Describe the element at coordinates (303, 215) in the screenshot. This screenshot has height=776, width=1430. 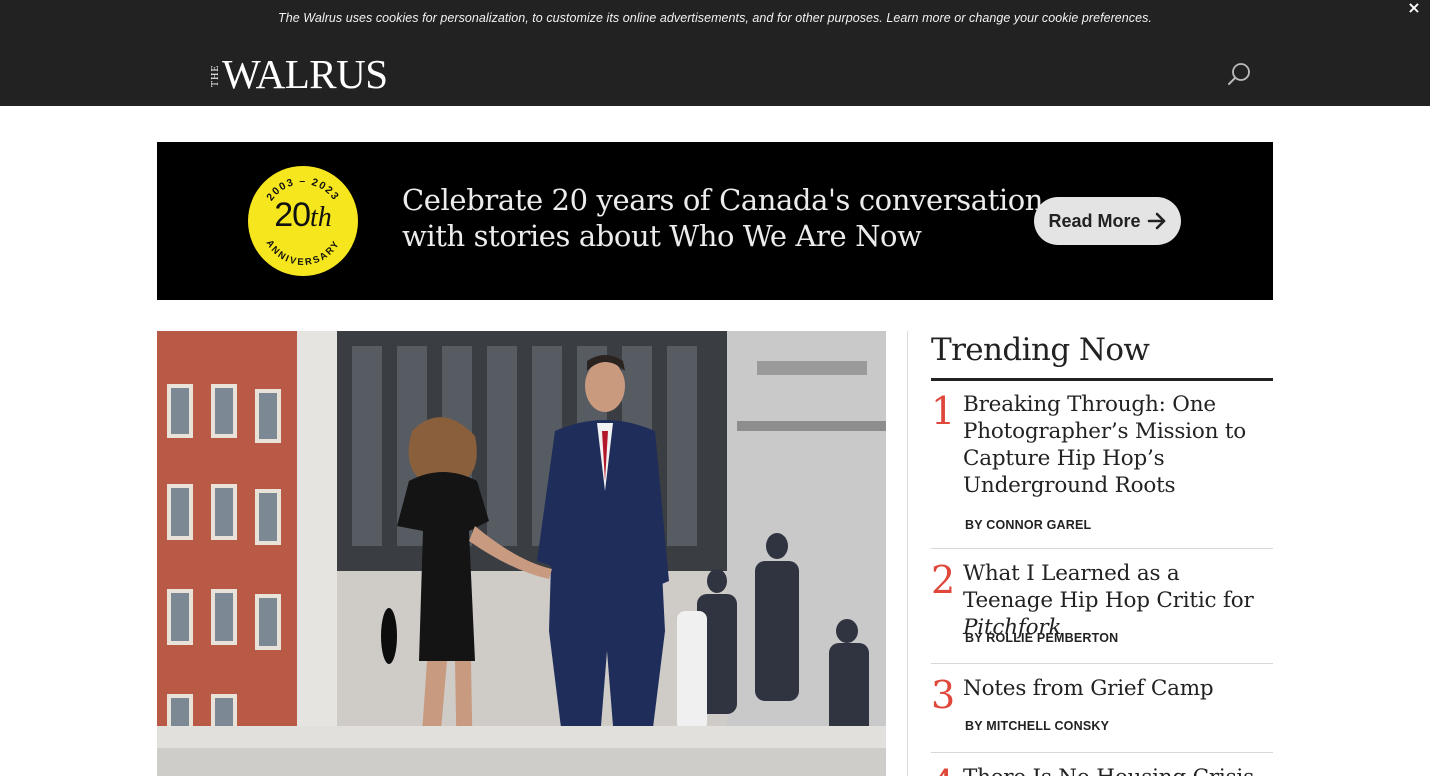
I see `badge-number: 20th` at that location.